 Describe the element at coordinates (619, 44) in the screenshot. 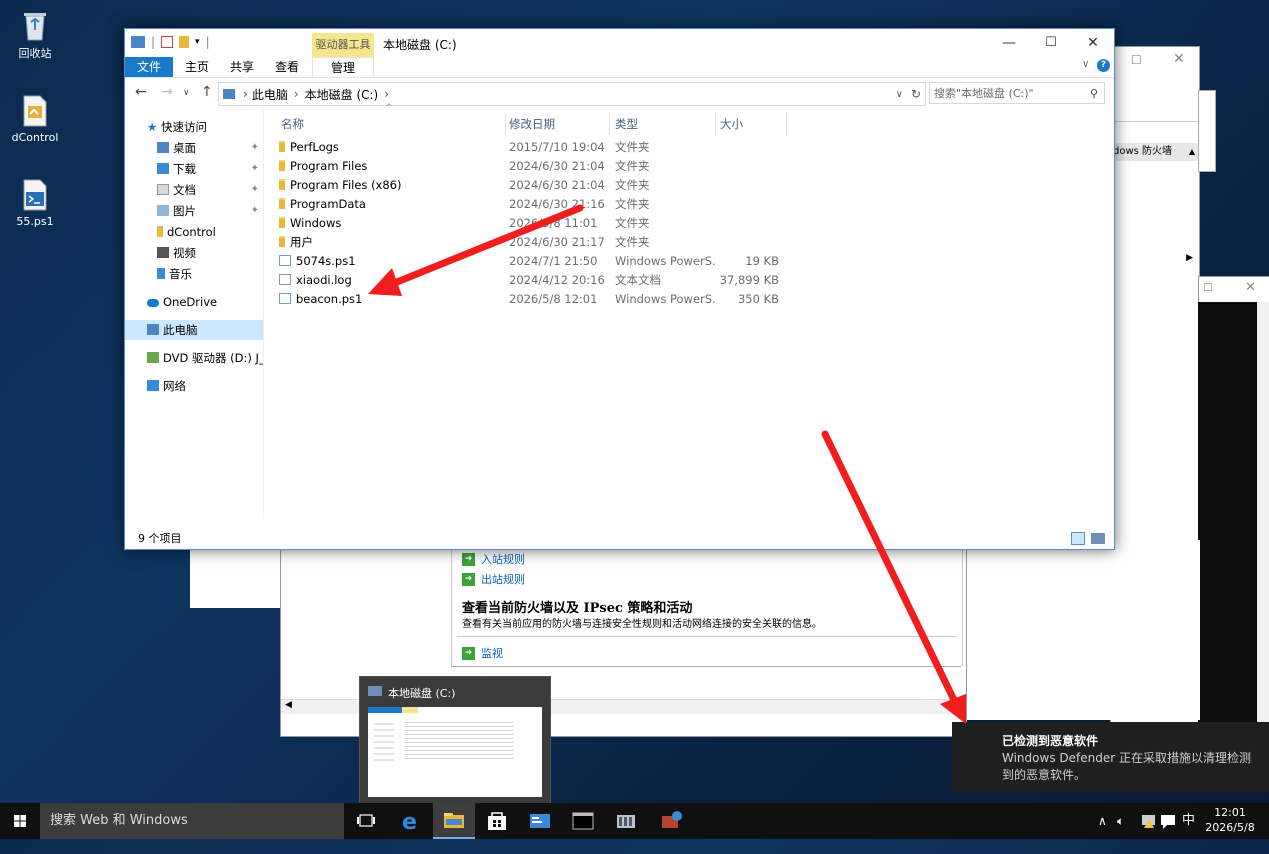

I see `title-bar: | ▾ | 驱动器工具 本地磁盘 (C:) — ☐ ✕` at that location.